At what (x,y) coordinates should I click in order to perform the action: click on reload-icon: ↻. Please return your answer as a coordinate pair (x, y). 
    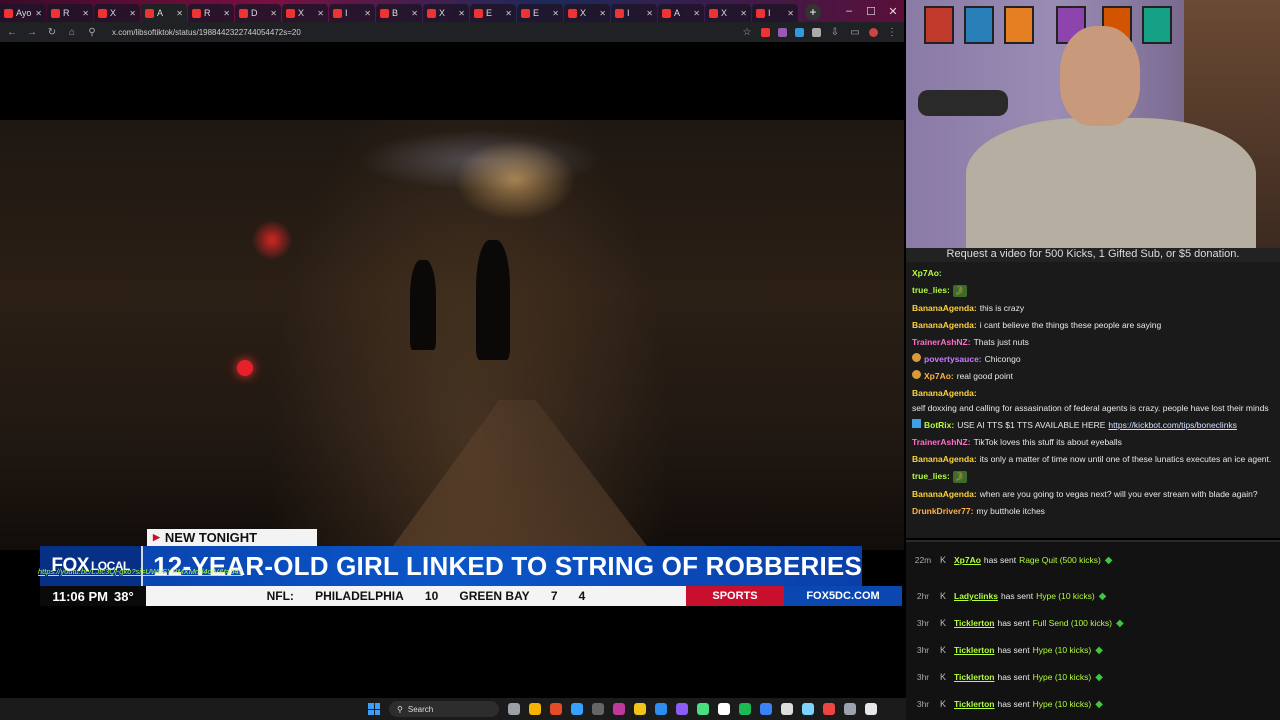
    Looking at the image, I should click on (52, 32).